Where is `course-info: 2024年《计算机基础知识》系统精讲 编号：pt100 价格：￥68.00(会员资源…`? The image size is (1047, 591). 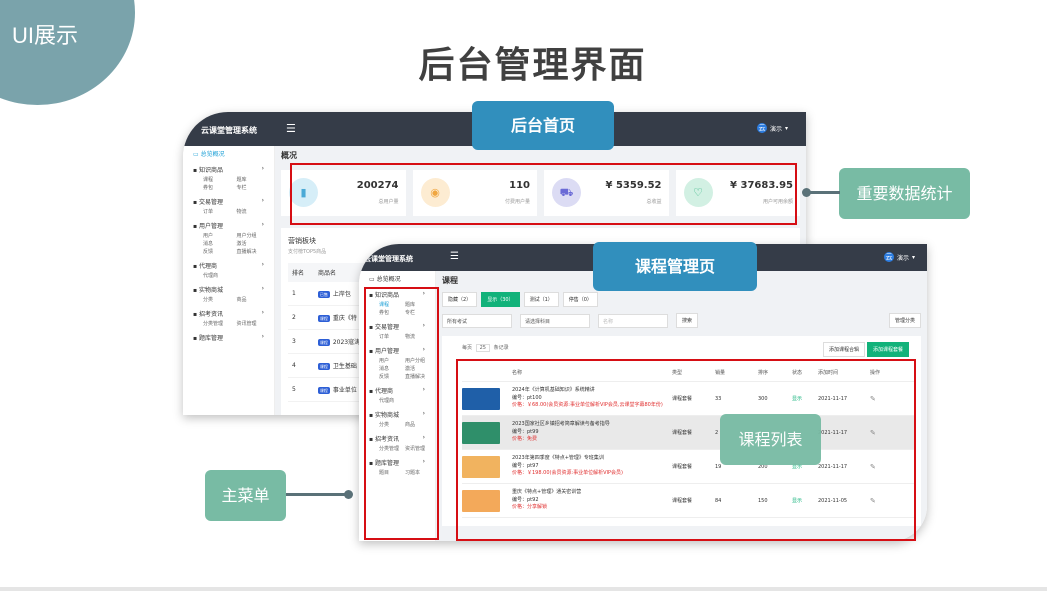 course-info: 2024年《计算机基础知识》系统精讲 编号：pt100 价格：￥68.00(会员资源… is located at coordinates (592, 398).